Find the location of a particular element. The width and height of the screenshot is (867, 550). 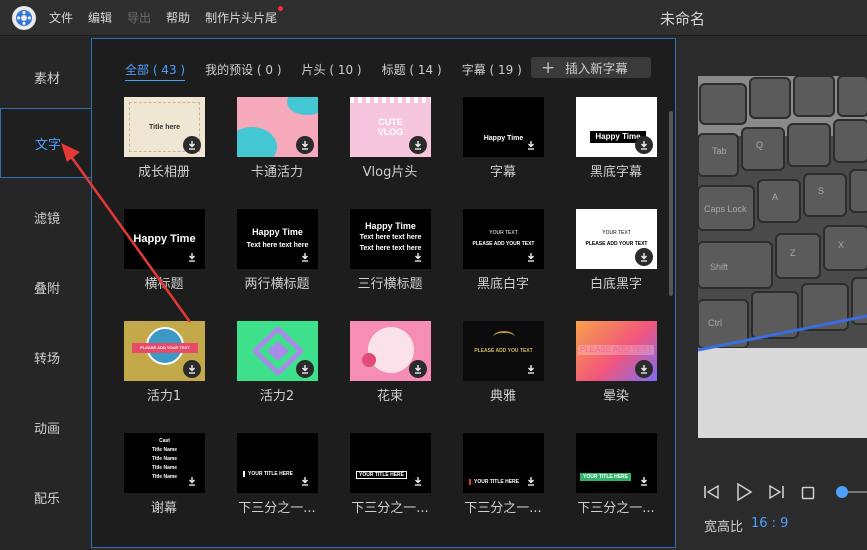

thumb-text-line: PLEASE ADD YOUR TEXT is located at coordinates (616, 244).